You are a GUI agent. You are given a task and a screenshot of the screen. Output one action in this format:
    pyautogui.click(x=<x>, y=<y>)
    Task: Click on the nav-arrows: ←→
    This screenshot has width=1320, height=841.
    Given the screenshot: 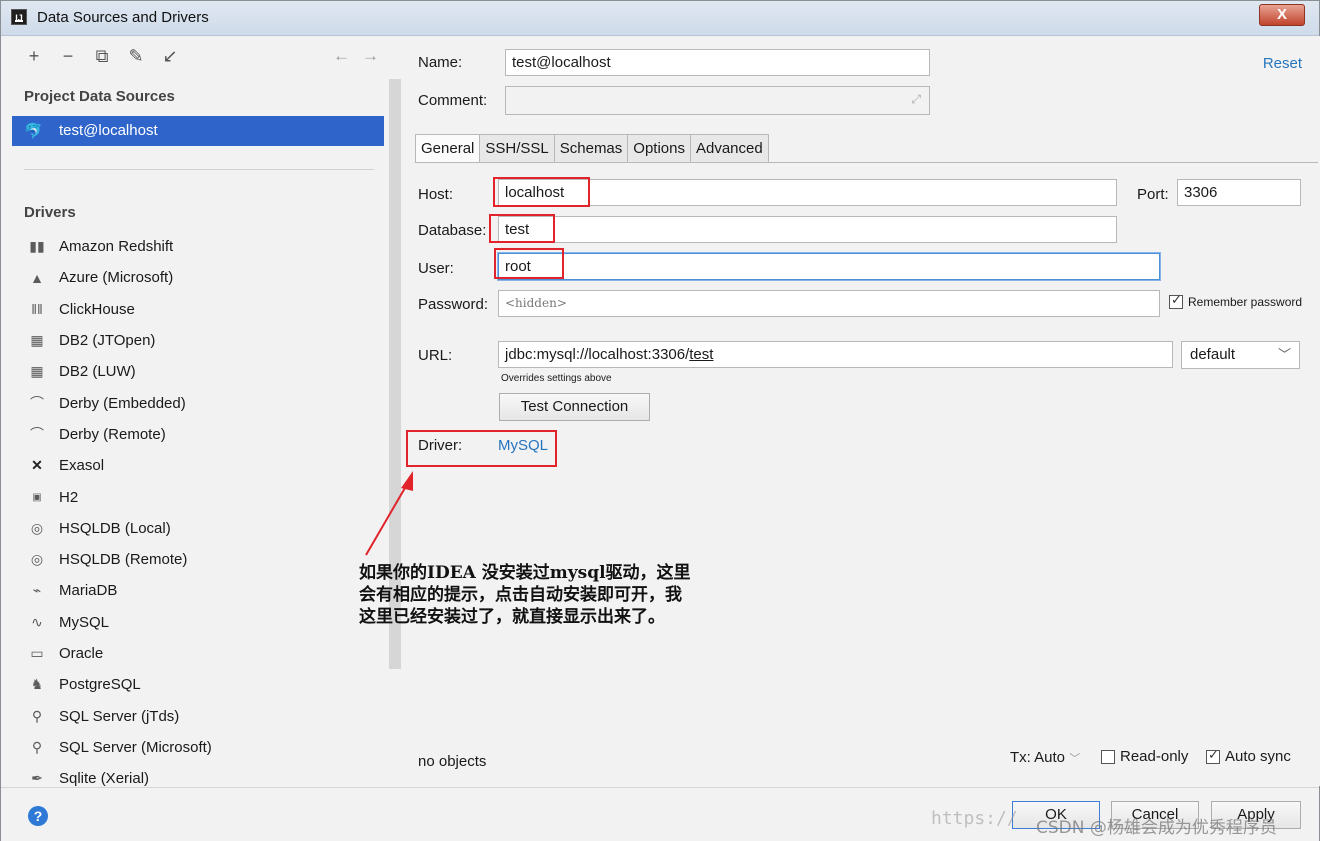 What is the action you would take?
    pyautogui.click(x=362, y=56)
    